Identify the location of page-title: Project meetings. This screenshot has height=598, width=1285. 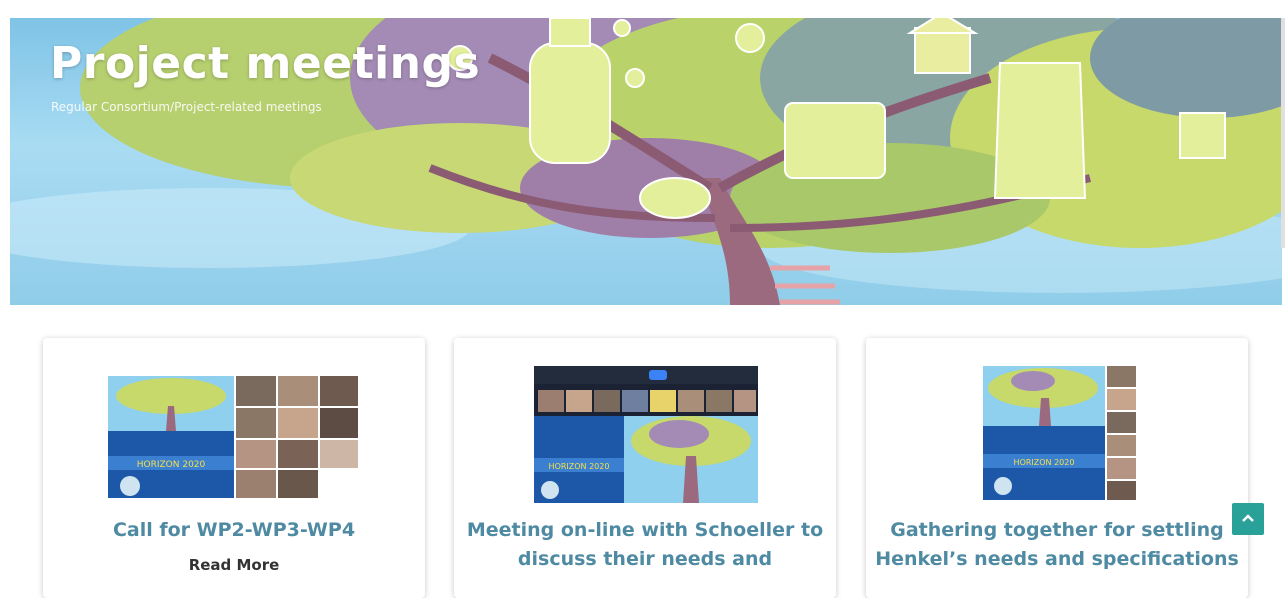
(265, 63).